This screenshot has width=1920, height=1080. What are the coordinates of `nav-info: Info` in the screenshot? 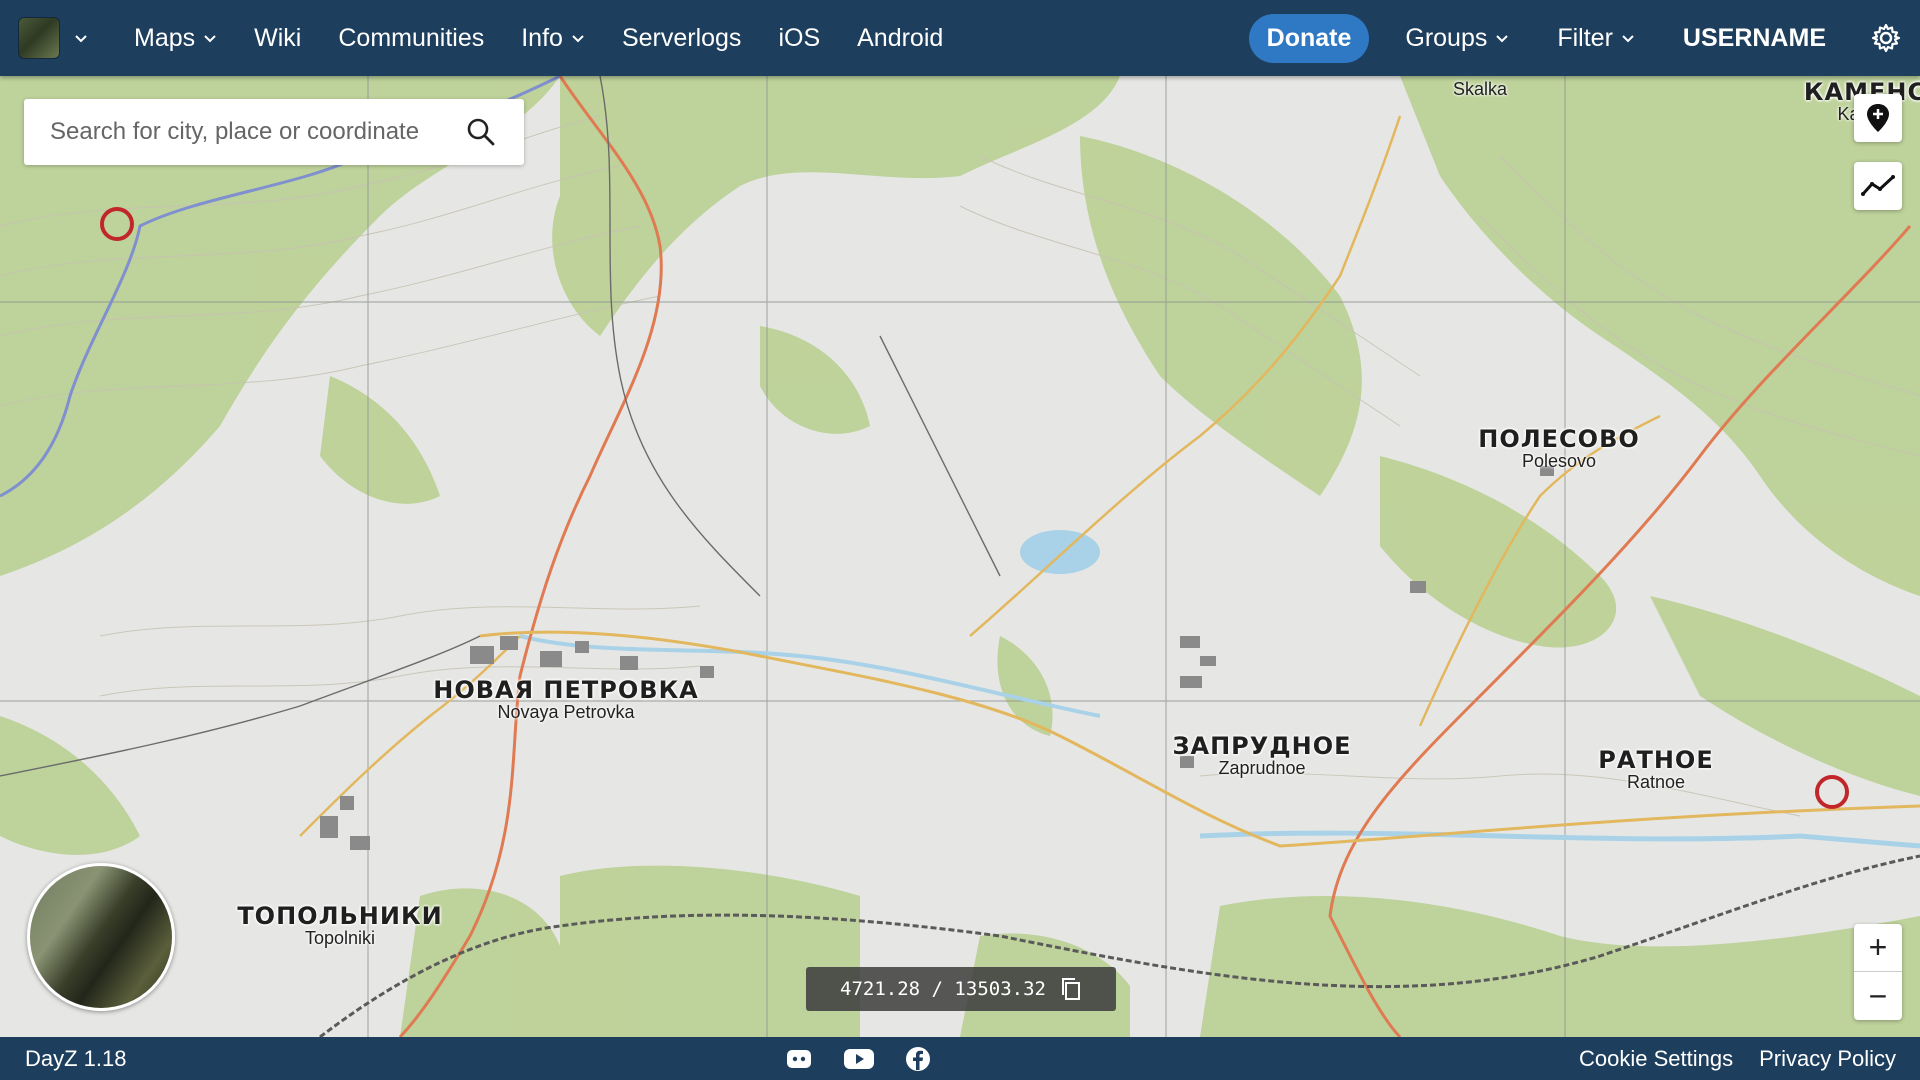 It's located at (553, 38).